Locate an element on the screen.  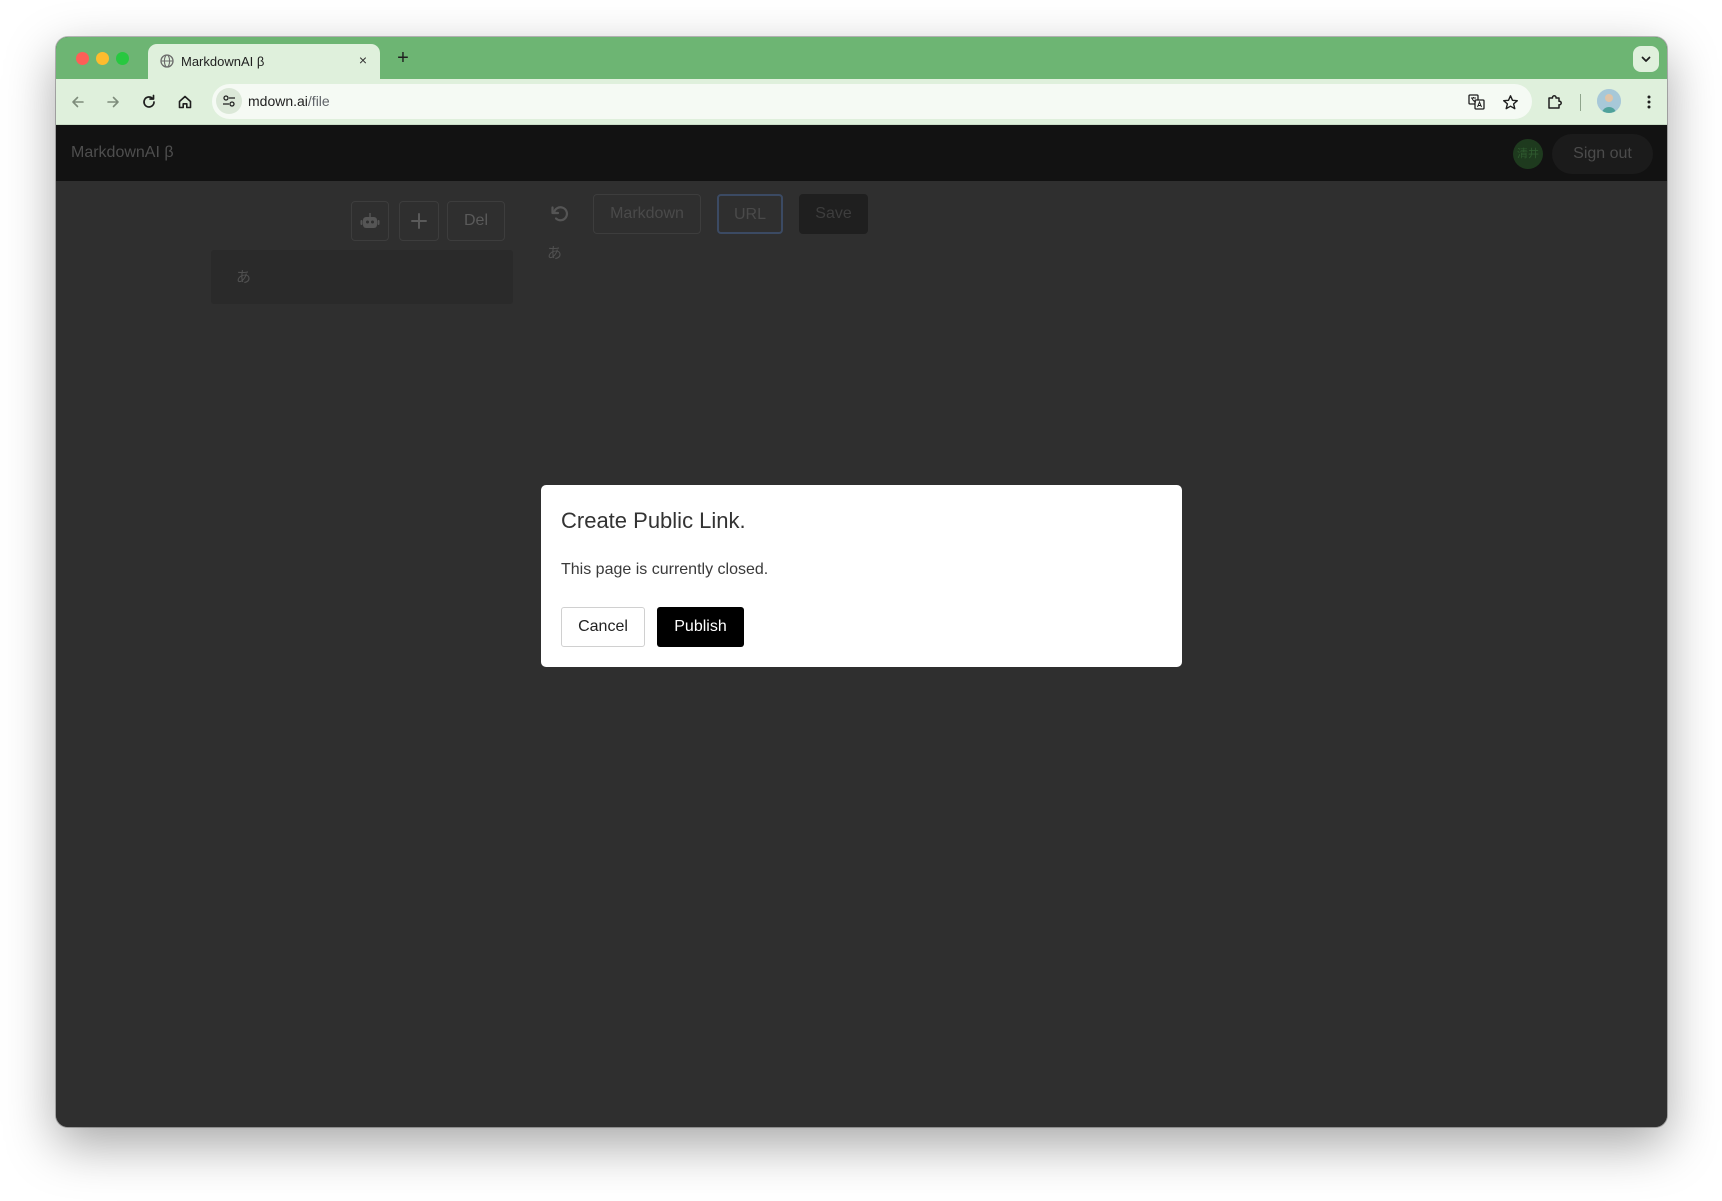
ai-assistant-button is located at coordinates (370, 221).